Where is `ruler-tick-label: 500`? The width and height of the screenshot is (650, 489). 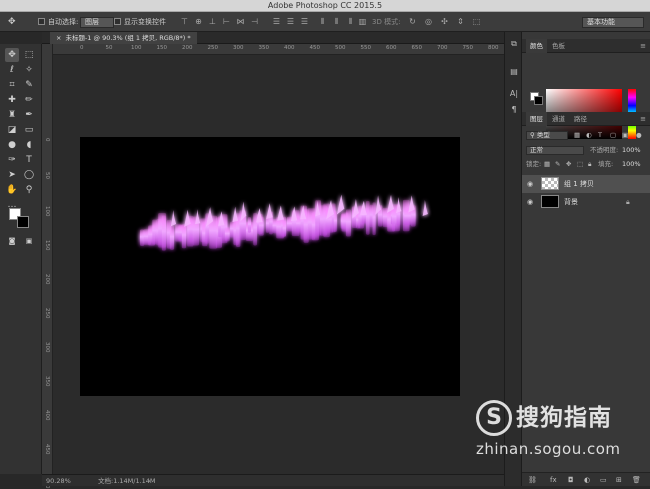
ruler-tick-label: 500 is located at coordinates (340, 48).